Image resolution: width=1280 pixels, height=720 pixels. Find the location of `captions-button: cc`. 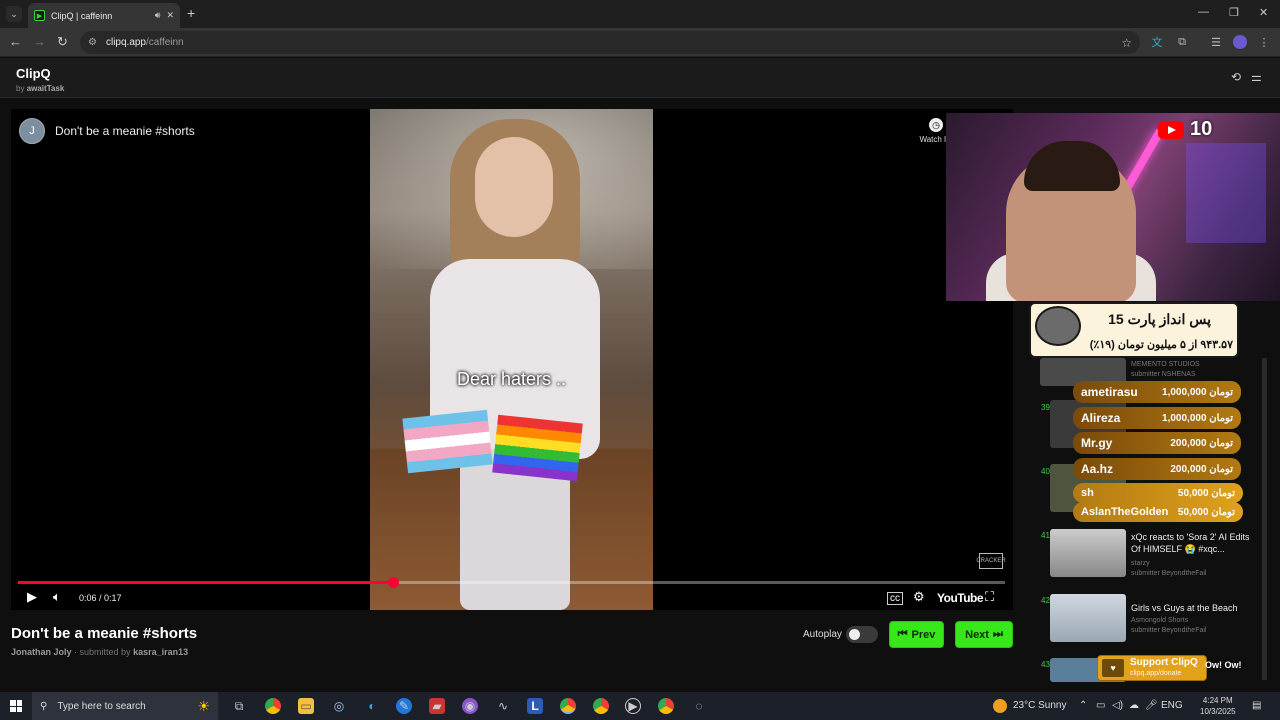

captions-button: cc is located at coordinates (895, 598).